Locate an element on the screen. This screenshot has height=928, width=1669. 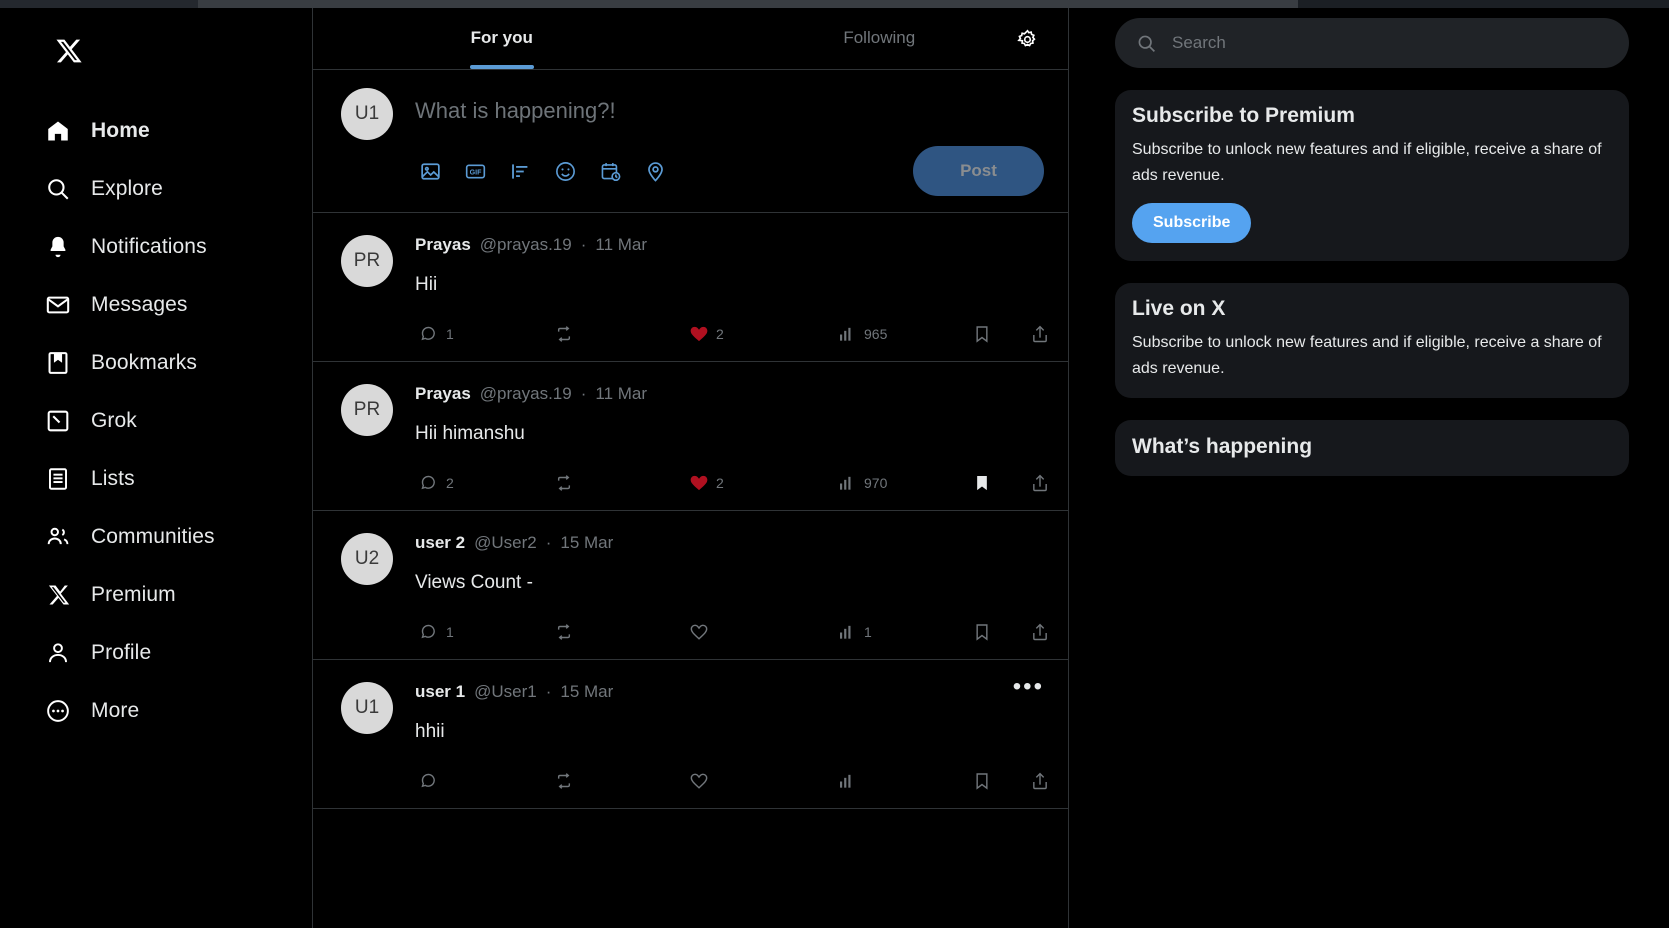
post-author-handle: @User1 is located at coordinates (505, 692).